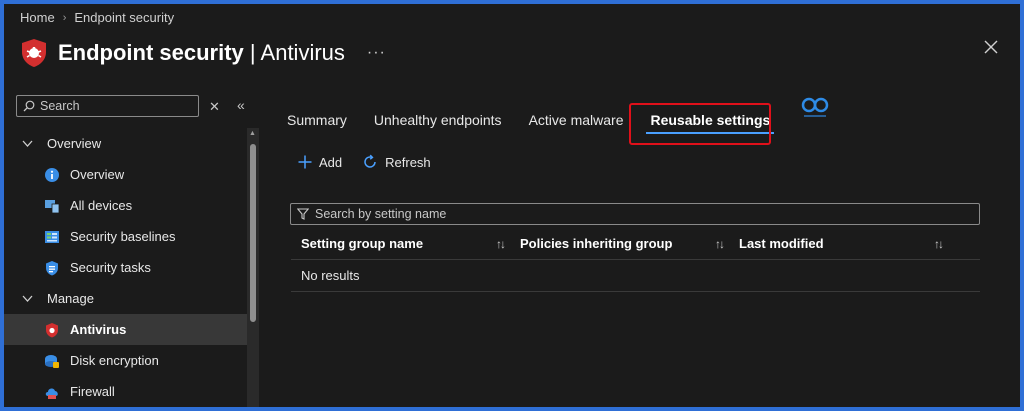 This screenshot has width=1024, height=411. What do you see at coordinates (438, 122) in the screenshot?
I see `tab-unhealthy-endpoints: Unhealthy endpoints` at bounding box center [438, 122].